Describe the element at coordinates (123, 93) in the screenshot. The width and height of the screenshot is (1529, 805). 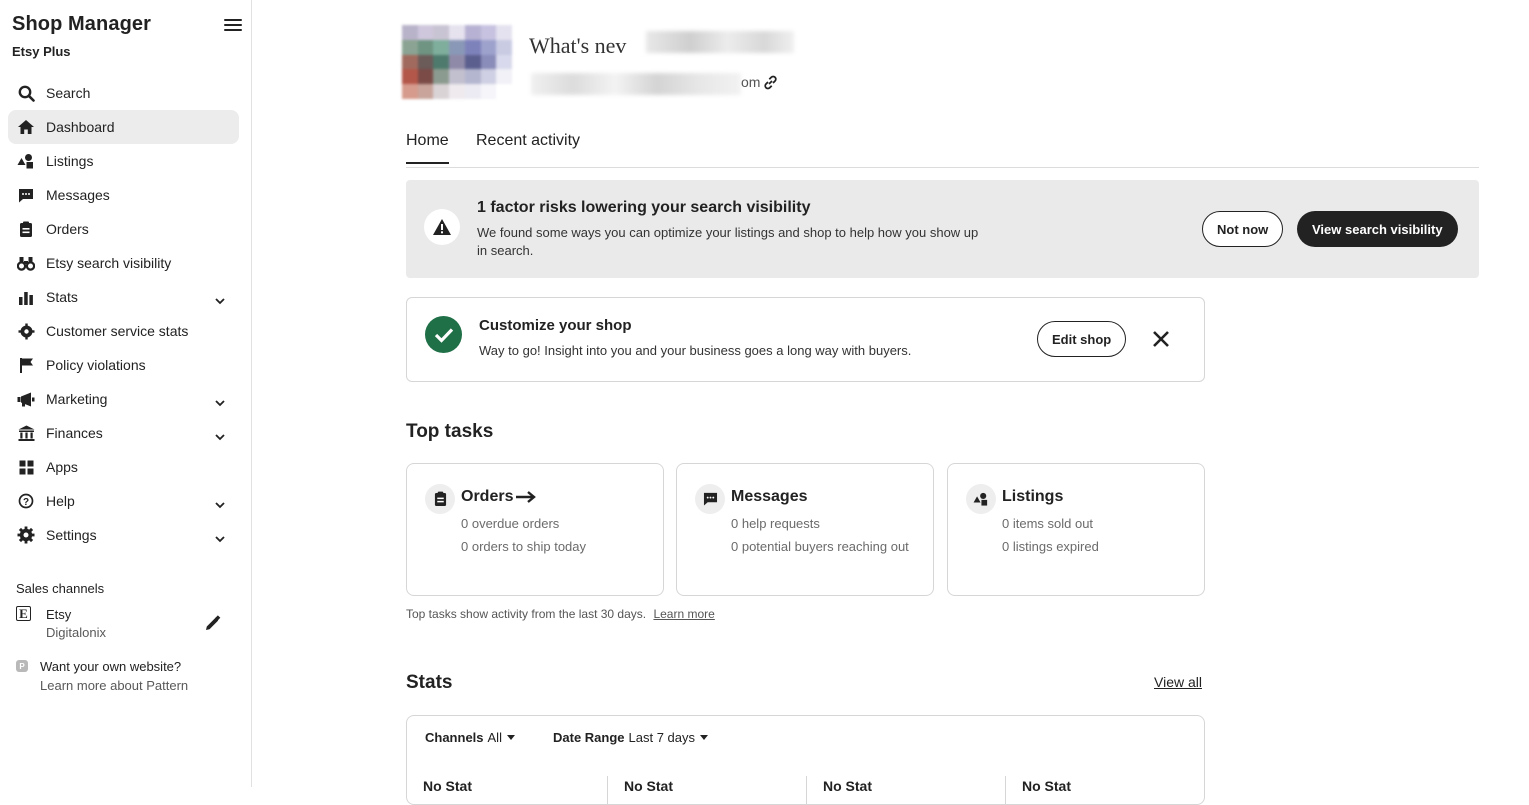
I see `sidebar-item-search: Search` at that location.